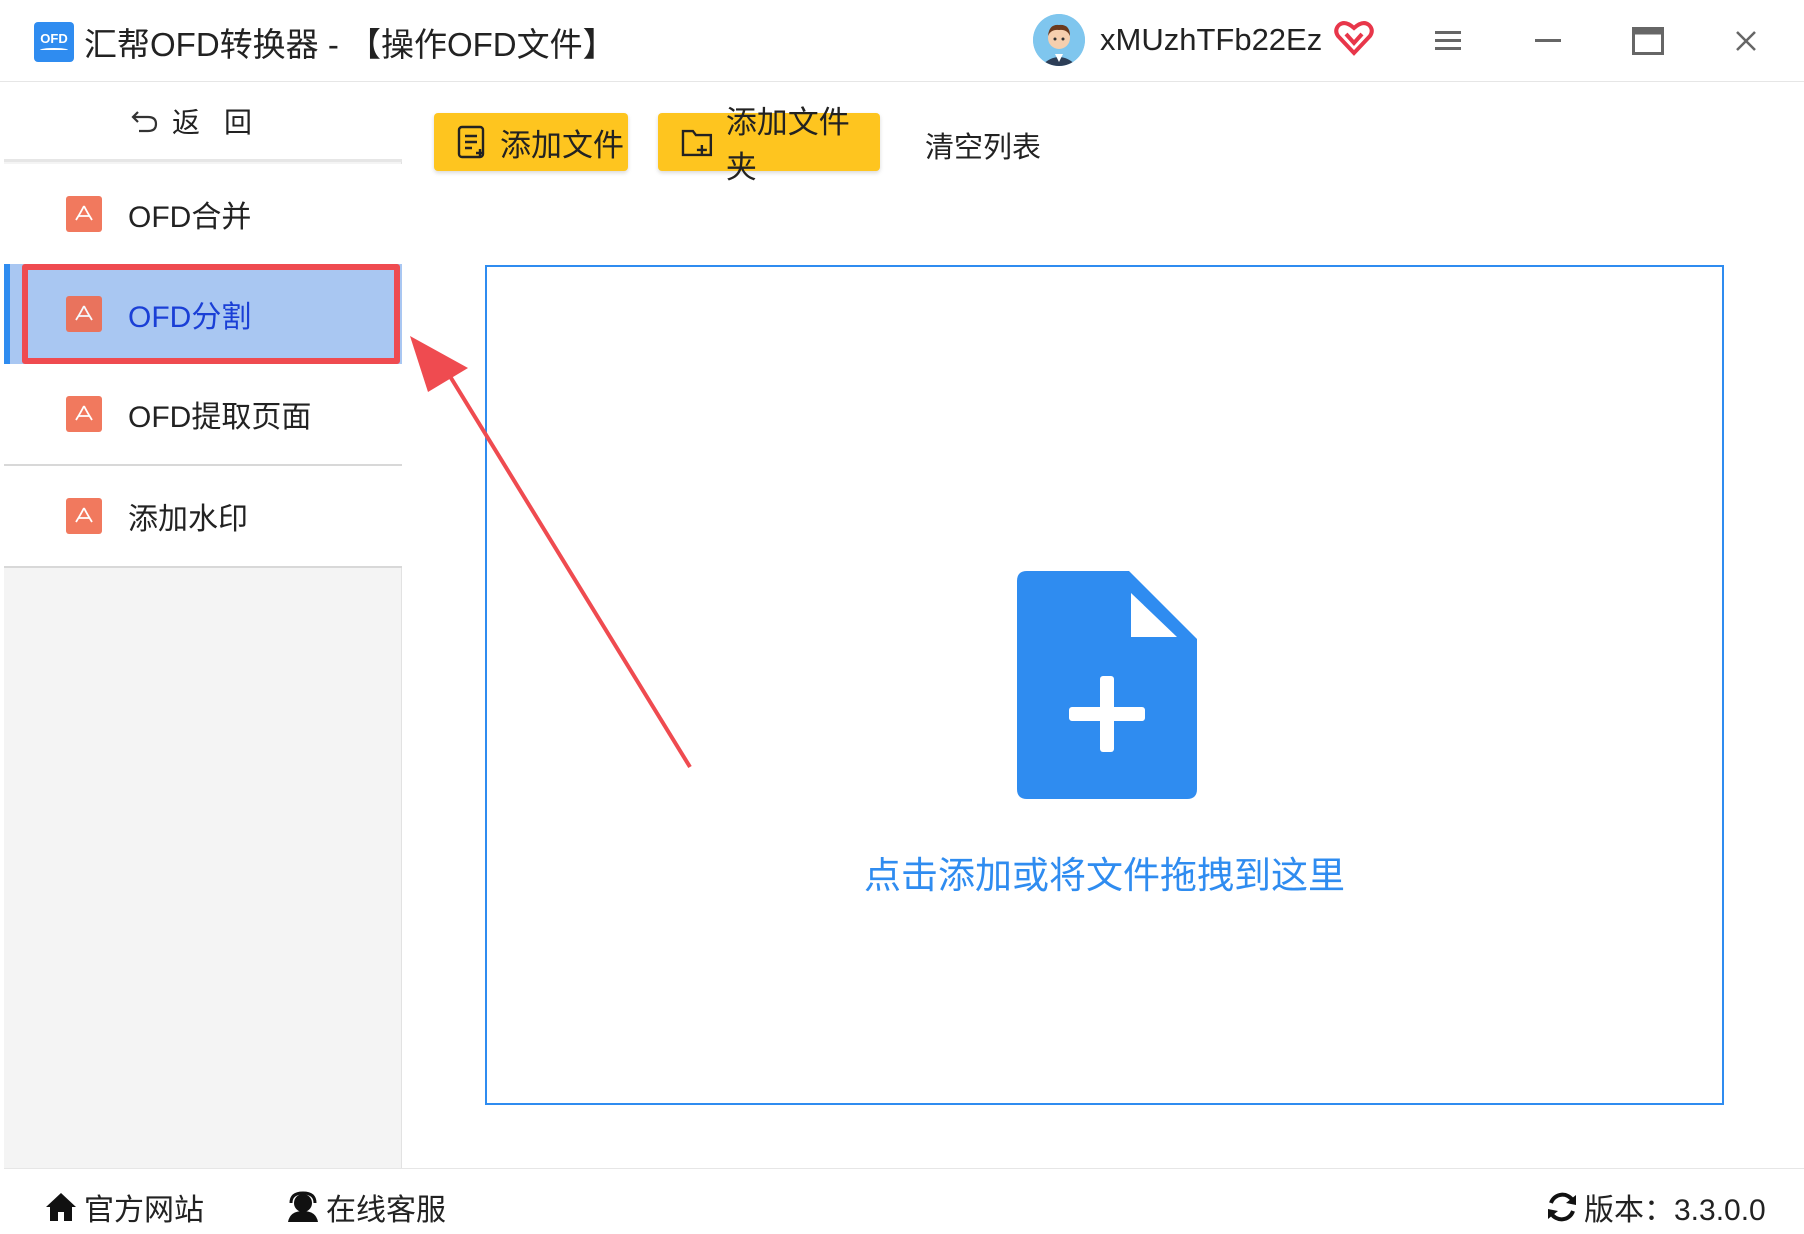 This screenshot has width=1804, height=1234. I want to click on home-icon, so click(61, 1207).